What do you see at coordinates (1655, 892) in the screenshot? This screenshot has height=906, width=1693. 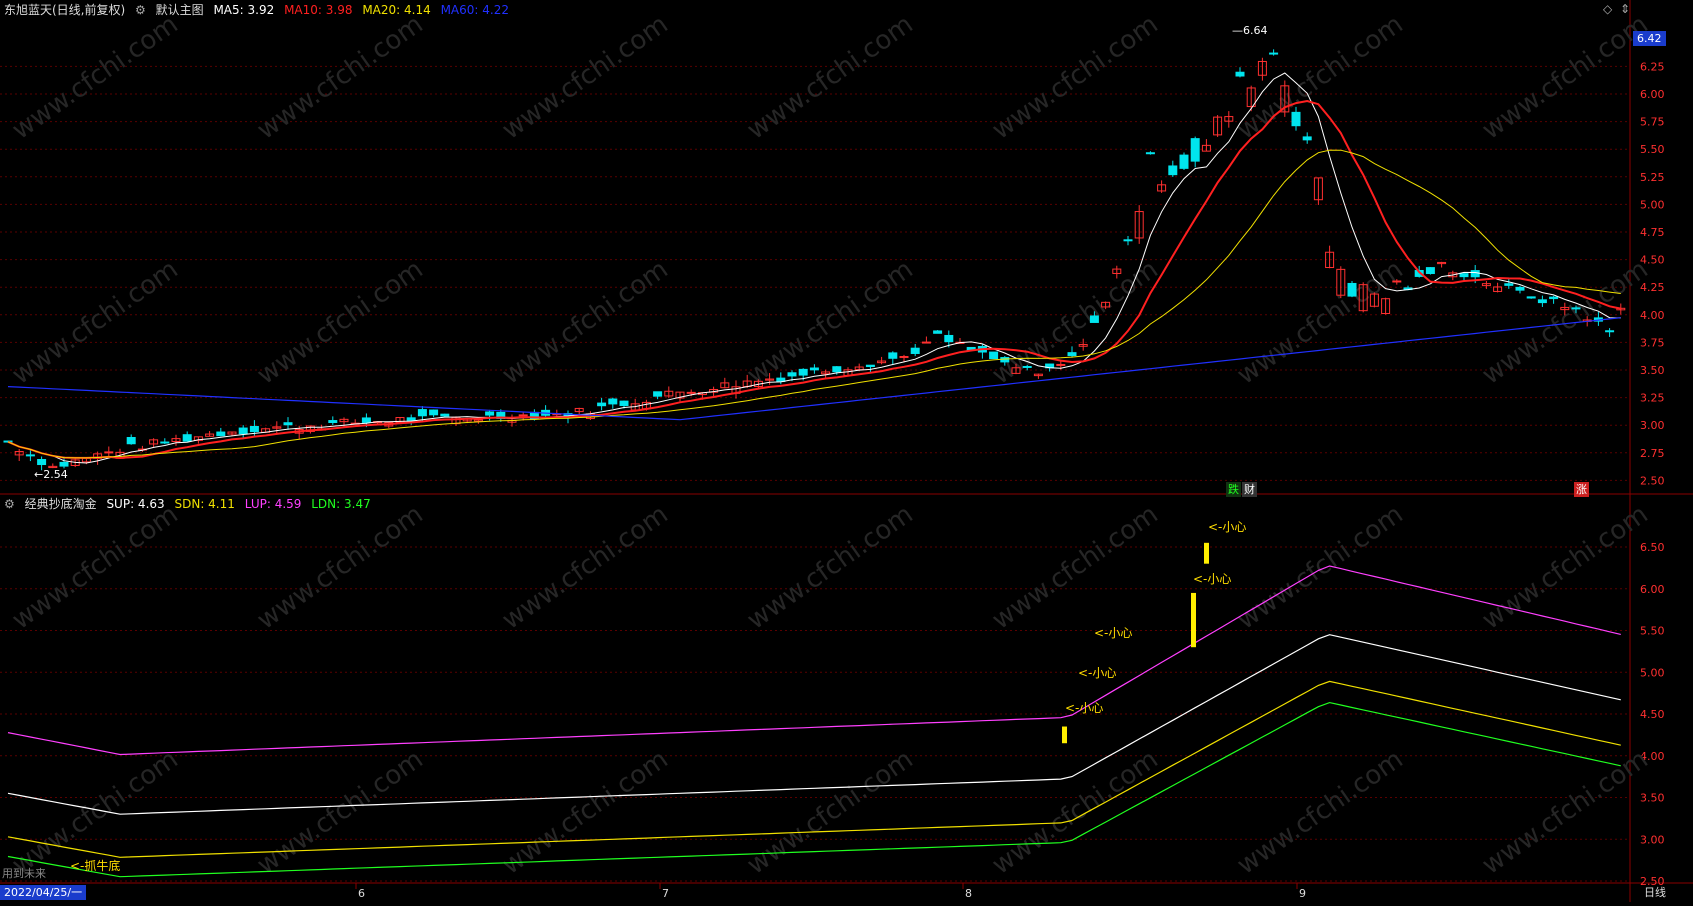 I see `period-label: 日线` at bounding box center [1655, 892].